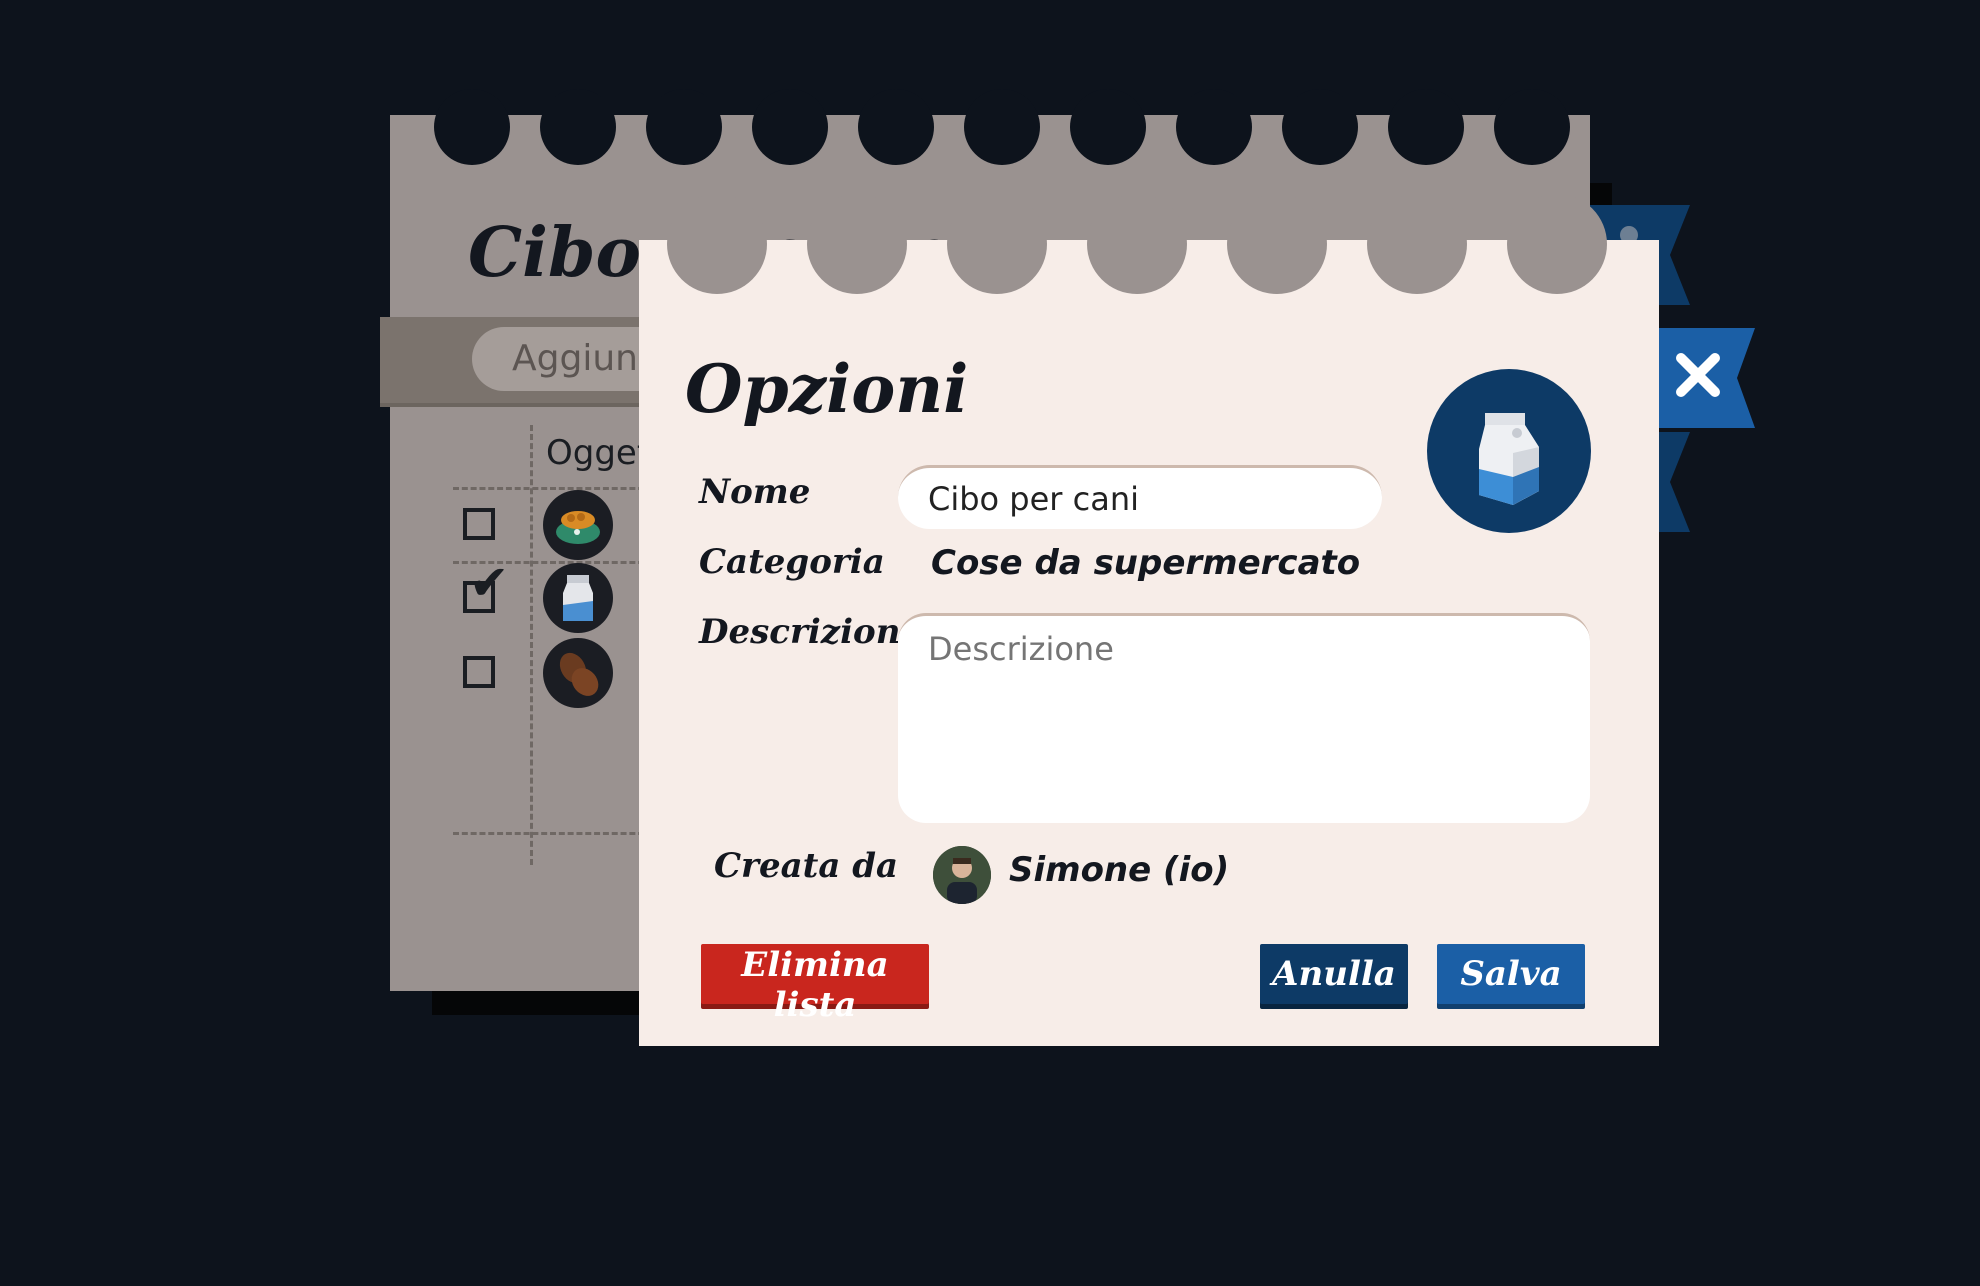 This screenshot has height=1286, width=1980. What do you see at coordinates (578, 673) in the screenshot?
I see `coffee-beans-icon` at bounding box center [578, 673].